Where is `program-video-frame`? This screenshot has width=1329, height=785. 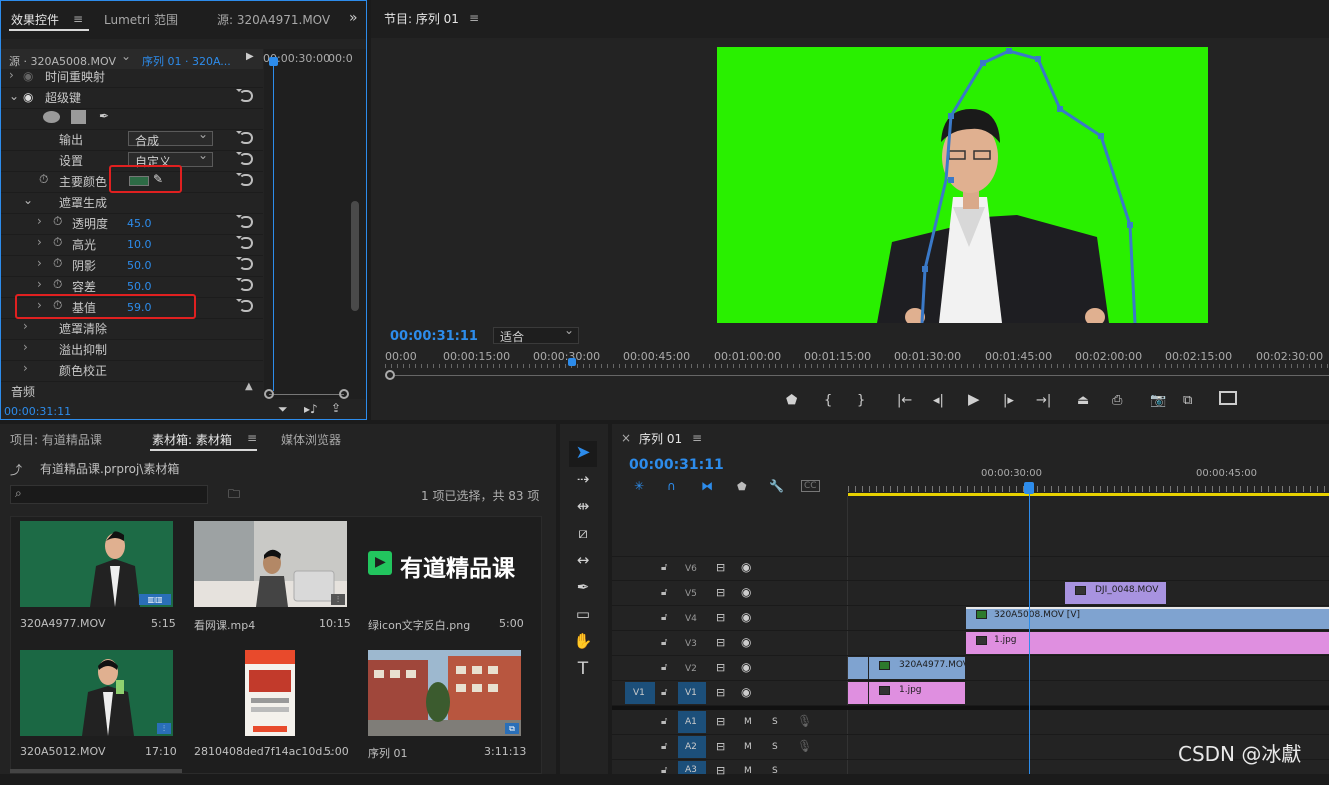 program-video-frame is located at coordinates (962, 185).